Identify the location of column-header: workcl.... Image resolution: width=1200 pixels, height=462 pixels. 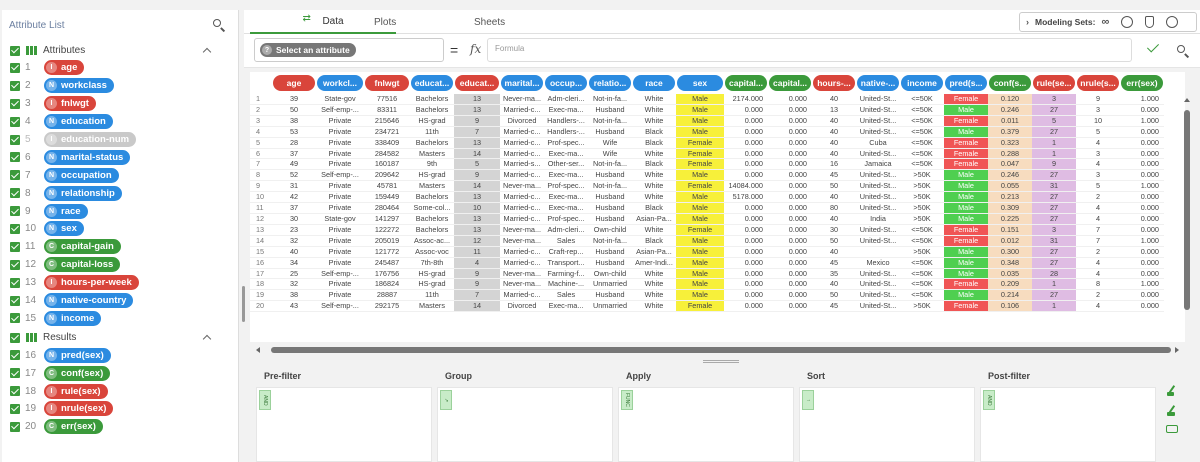
(340, 83).